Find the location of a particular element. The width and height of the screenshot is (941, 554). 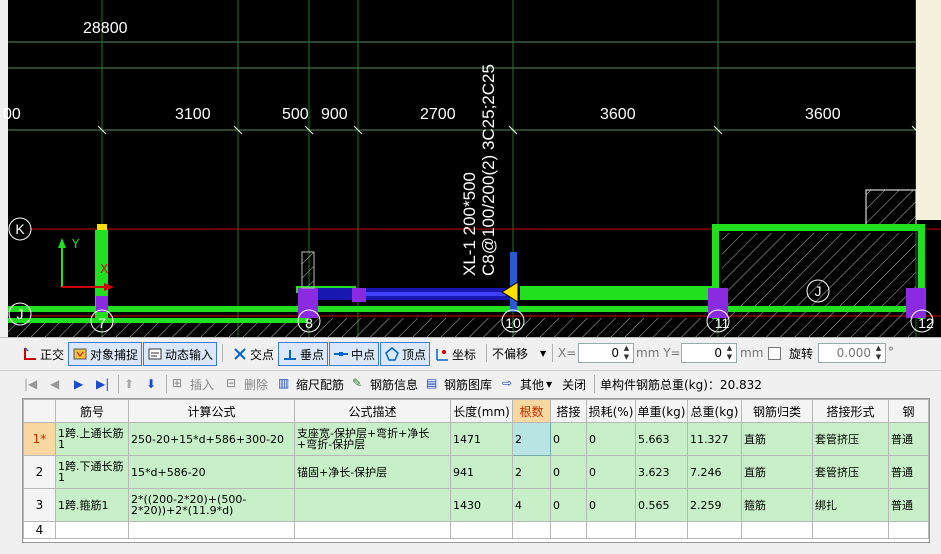

dynamic-input-button: 动态输入 is located at coordinates (180, 354).